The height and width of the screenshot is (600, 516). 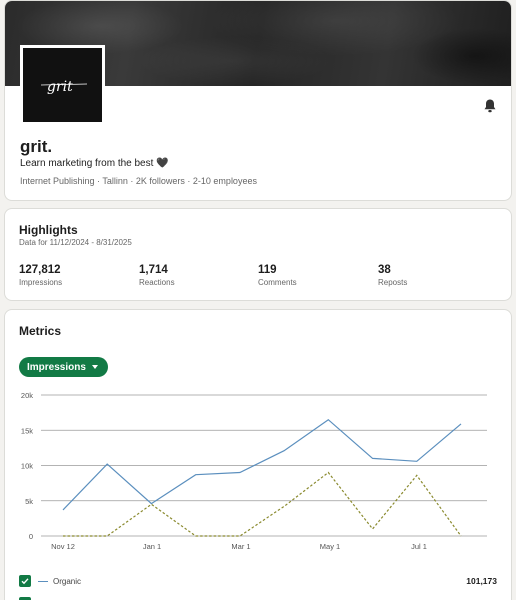 What do you see at coordinates (27, 395) in the screenshot?
I see `y-tick-label: 20k` at bounding box center [27, 395].